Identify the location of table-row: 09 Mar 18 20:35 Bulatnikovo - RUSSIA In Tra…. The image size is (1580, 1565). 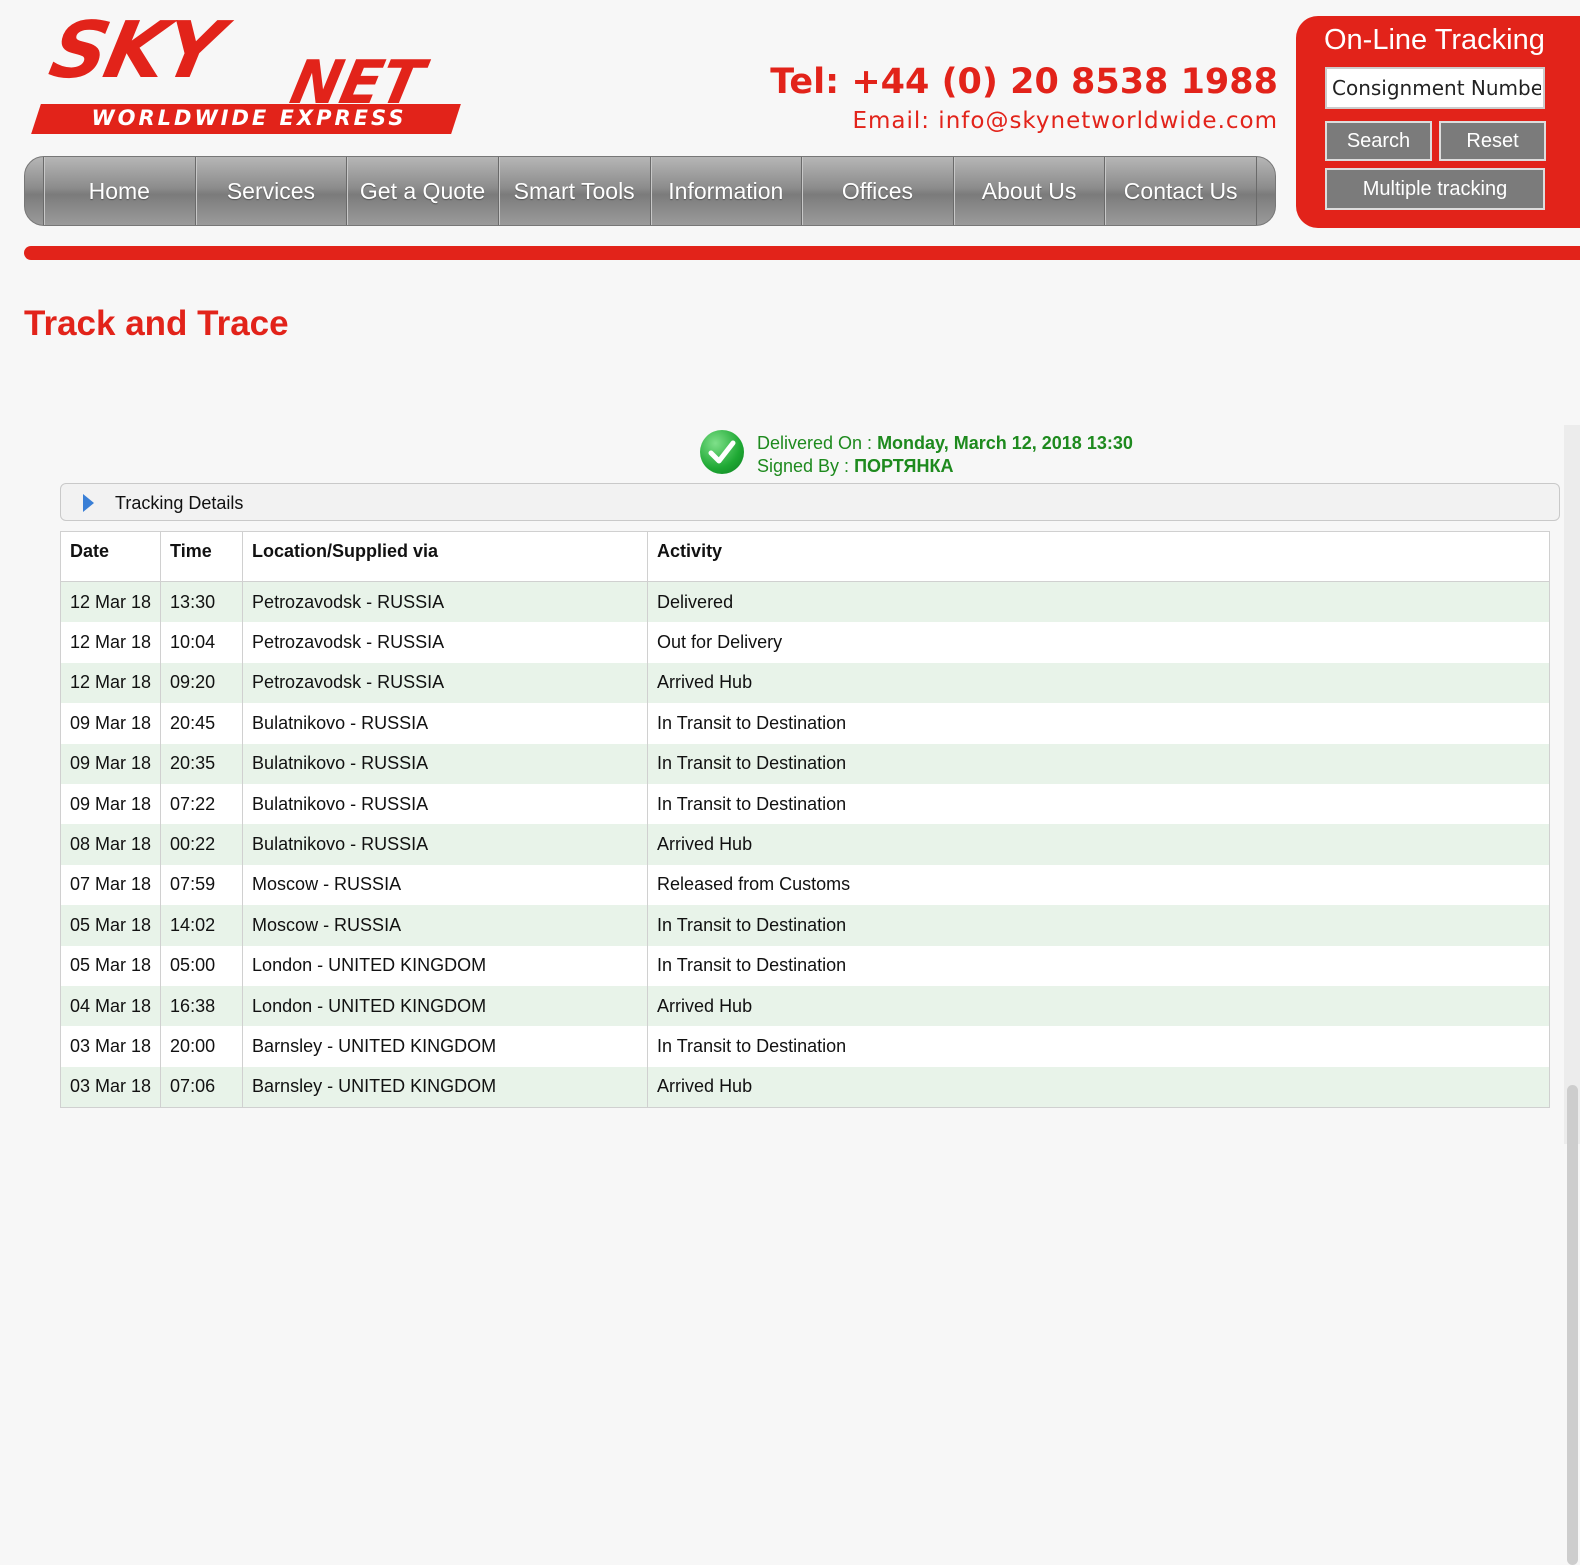
(804, 763).